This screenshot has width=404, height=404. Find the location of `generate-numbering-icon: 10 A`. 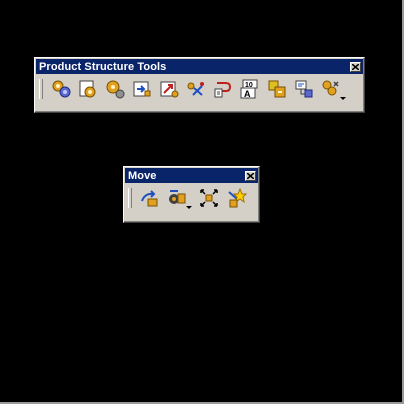

generate-numbering-icon: 10 A is located at coordinates (250, 89).